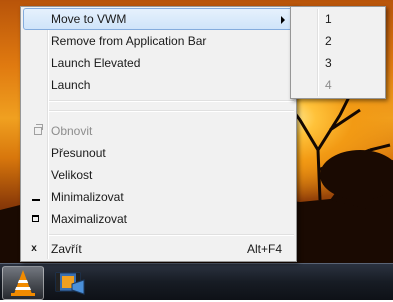 The width and height of the screenshot is (393, 302). Describe the element at coordinates (158, 153) in the screenshot. I see `menu-item-move: Přesunout` at that location.